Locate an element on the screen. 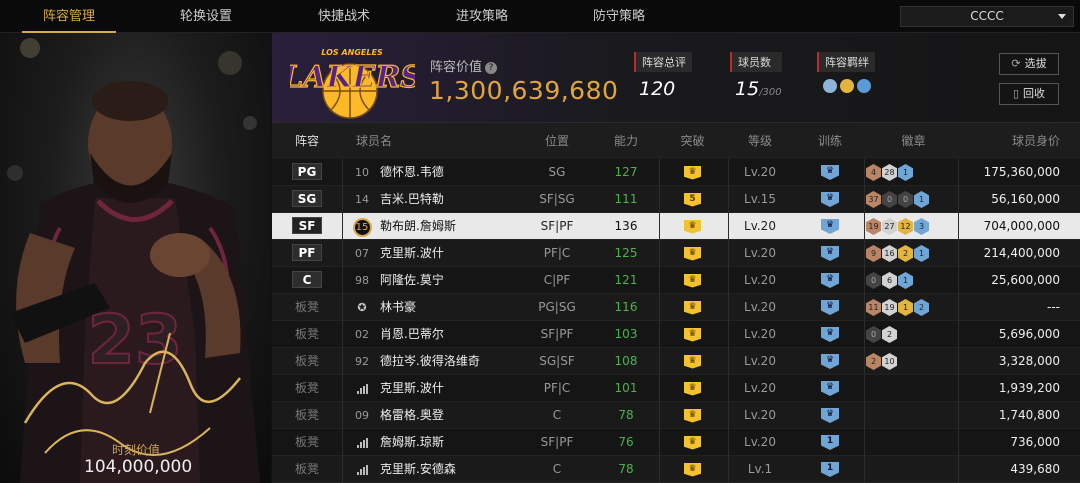  training-shield-icon: ♛ is located at coordinates (830, 388).